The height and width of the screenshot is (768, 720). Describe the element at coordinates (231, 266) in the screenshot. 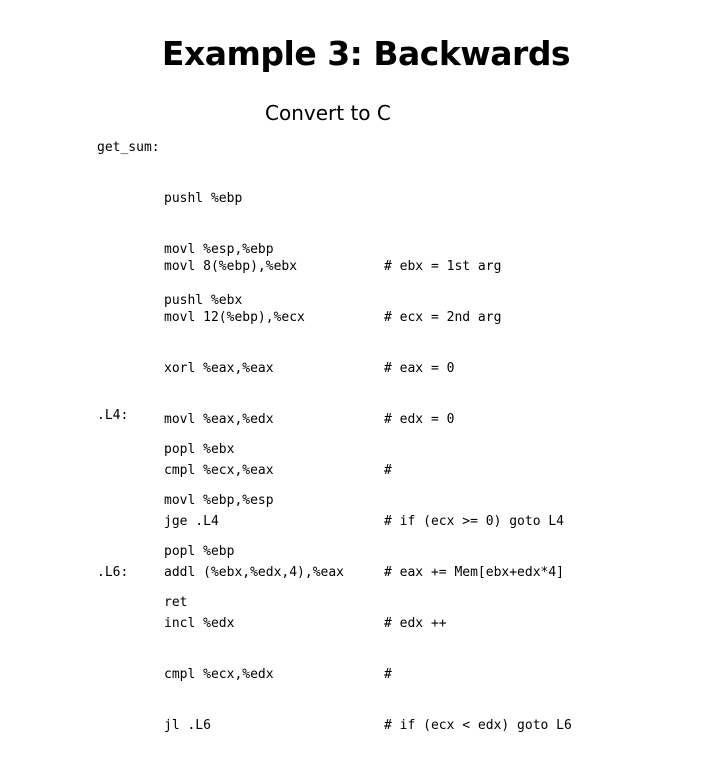

I see `code-line: movl 8(%ebp),%ebx` at that location.